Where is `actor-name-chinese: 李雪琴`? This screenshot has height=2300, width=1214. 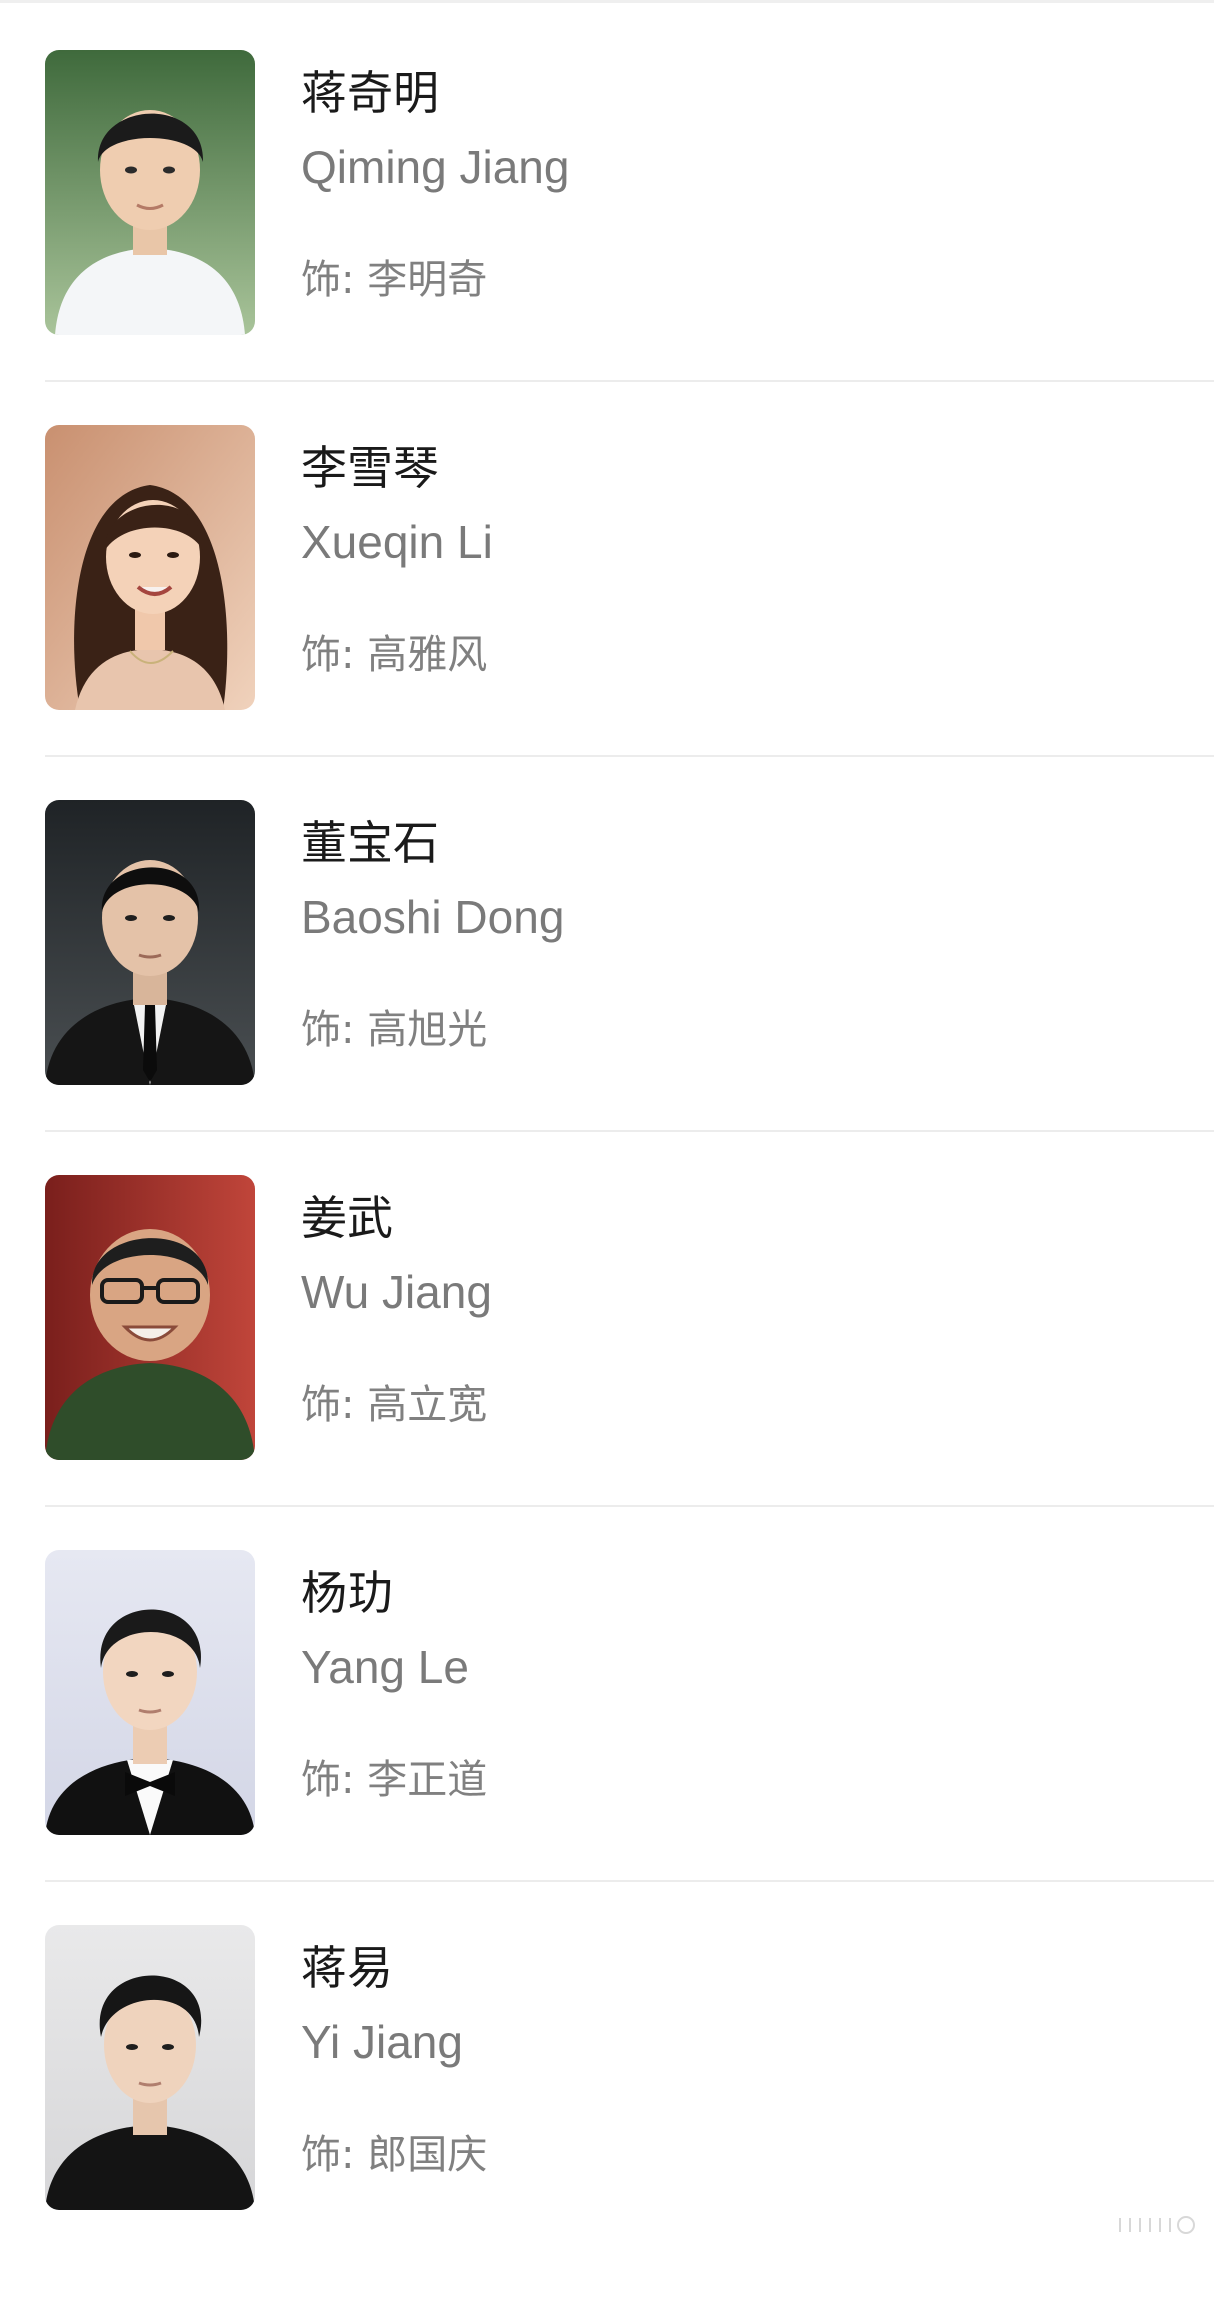
actor-name-chinese: 李雪琴 is located at coordinates (370, 468).